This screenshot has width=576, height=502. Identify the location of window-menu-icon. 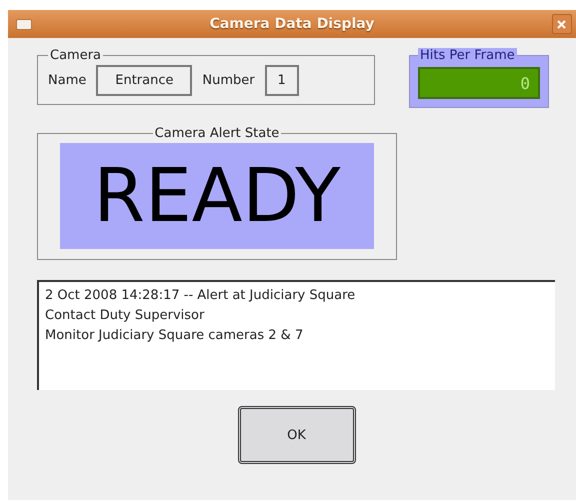
(24, 24).